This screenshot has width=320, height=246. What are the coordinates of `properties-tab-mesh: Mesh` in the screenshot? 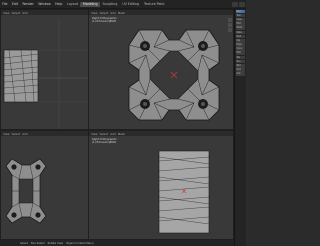 It's located at (240, 28).